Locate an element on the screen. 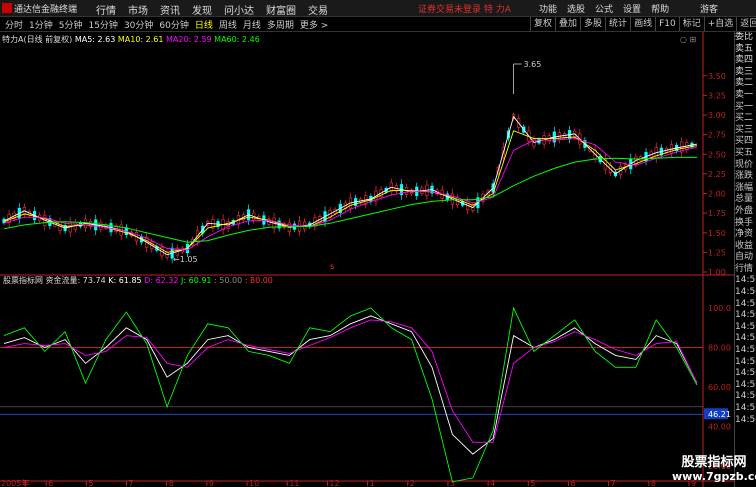  period-tab-3: 15分钟 is located at coordinates (102, 24).